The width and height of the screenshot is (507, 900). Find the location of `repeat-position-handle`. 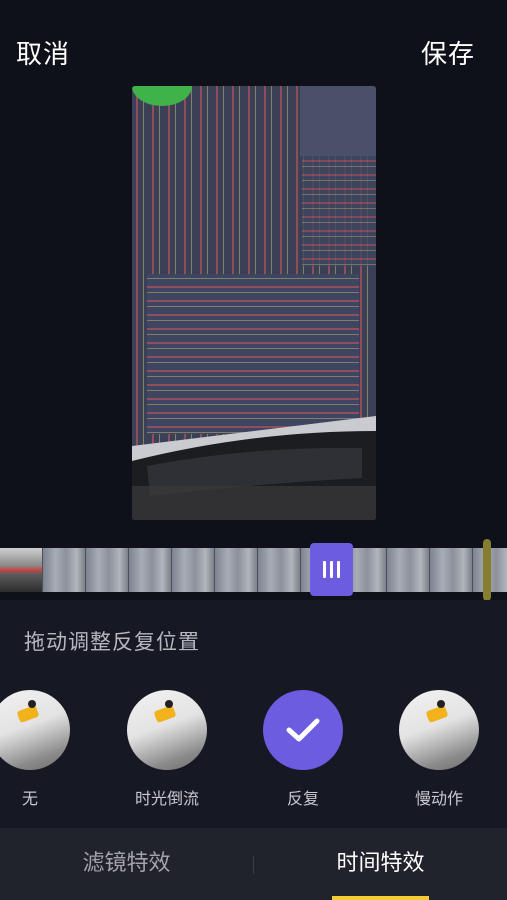

repeat-position-handle is located at coordinates (331, 569).